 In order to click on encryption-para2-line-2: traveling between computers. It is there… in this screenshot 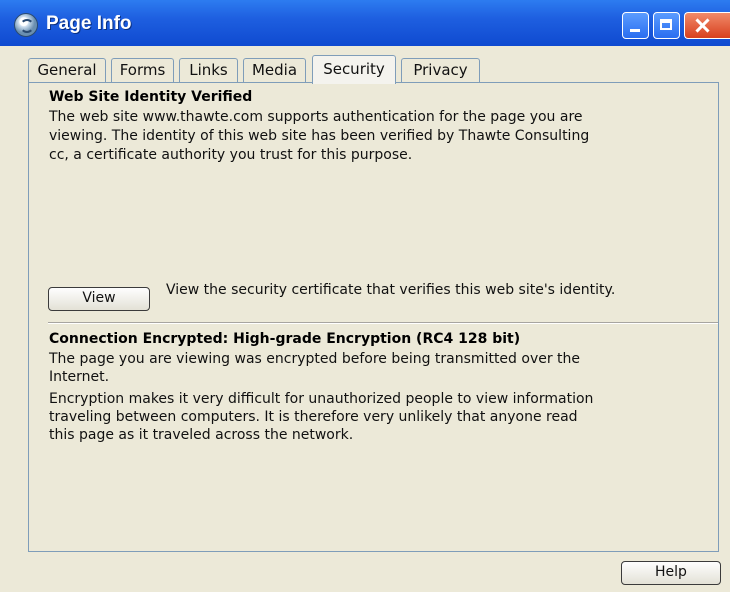, I will do `click(313, 417)`.